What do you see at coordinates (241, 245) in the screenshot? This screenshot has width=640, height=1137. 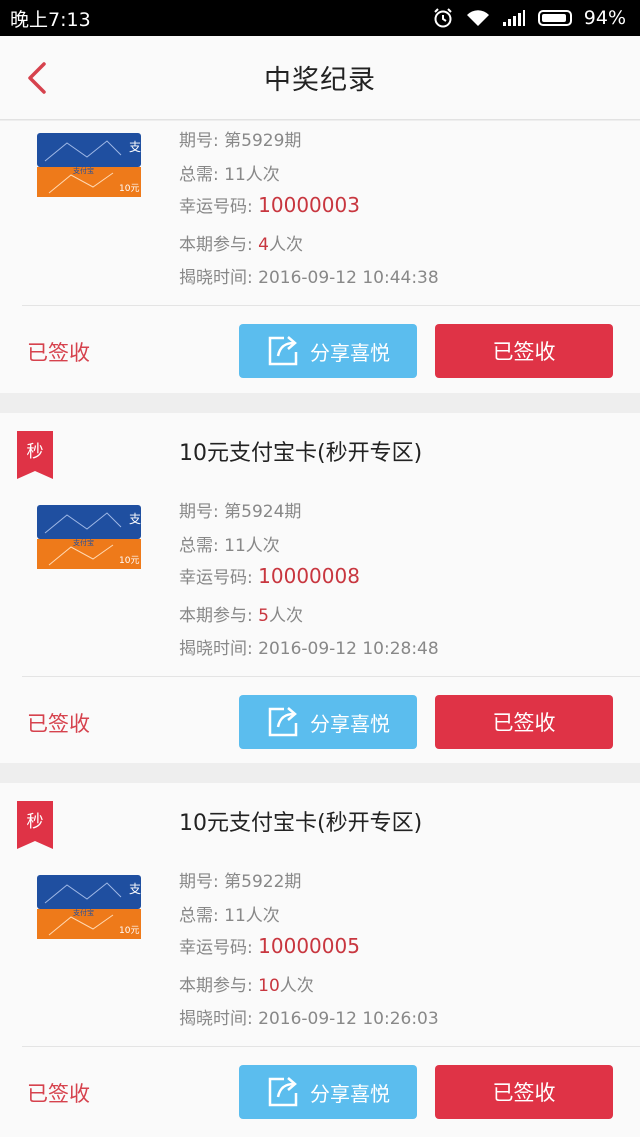 I see `joined-row: 本期参与: 4人次` at bounding box center [241, 245].